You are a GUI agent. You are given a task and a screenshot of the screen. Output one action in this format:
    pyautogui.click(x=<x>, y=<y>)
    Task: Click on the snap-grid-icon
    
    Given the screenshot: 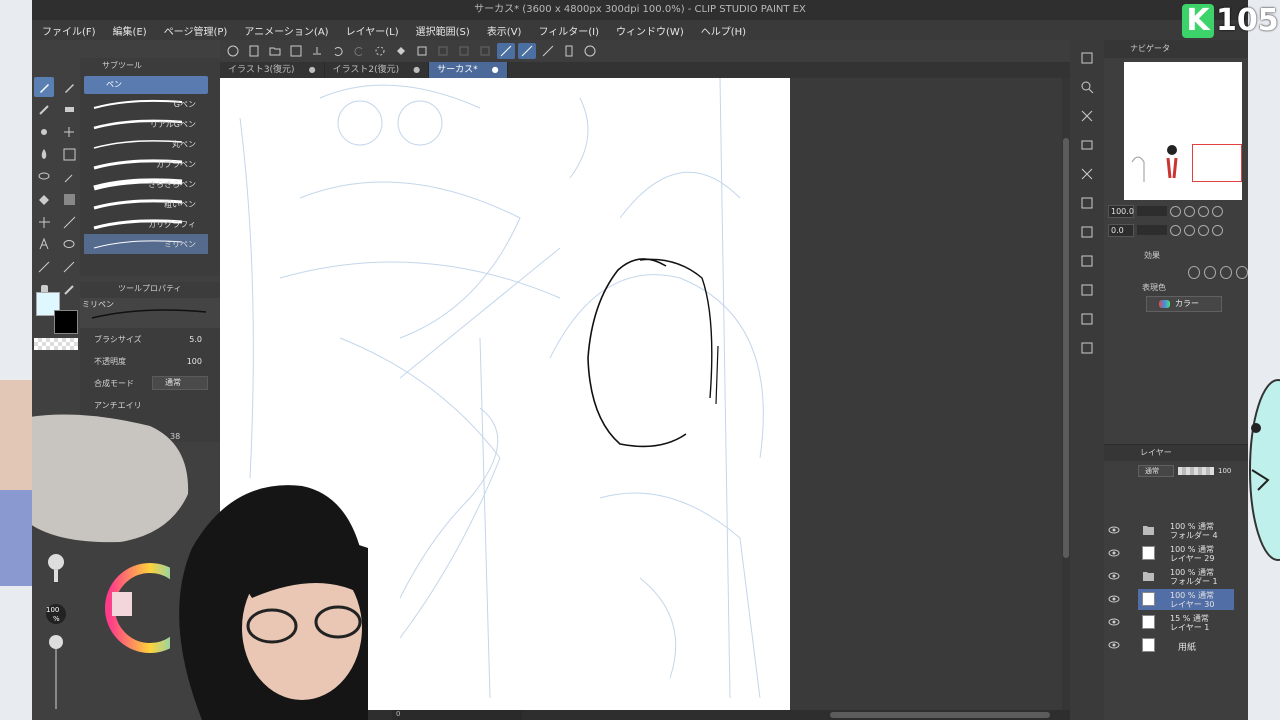 What is the action you would take?
    pyautogui.click(x=527, y=51)
    